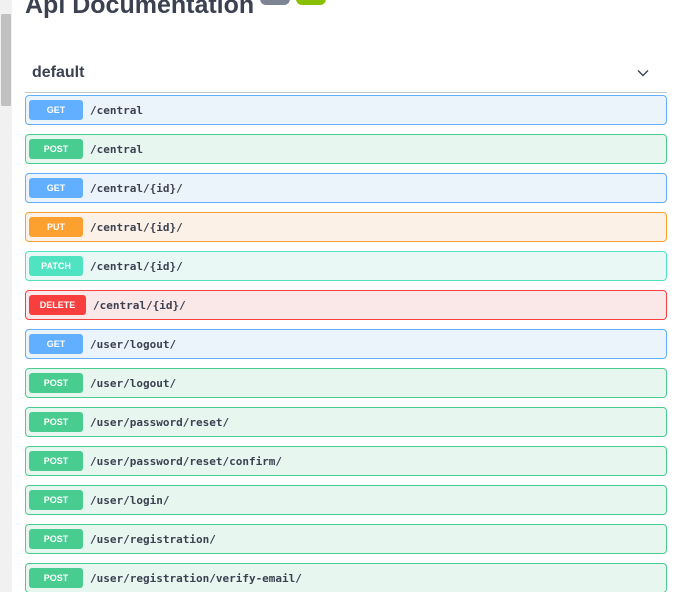 This screenshot has width=681, height=592. What do you see at coordinates (57, 305) in the screenshot?
I see `method-badge: DELETE` at bounding box center [57, 305].